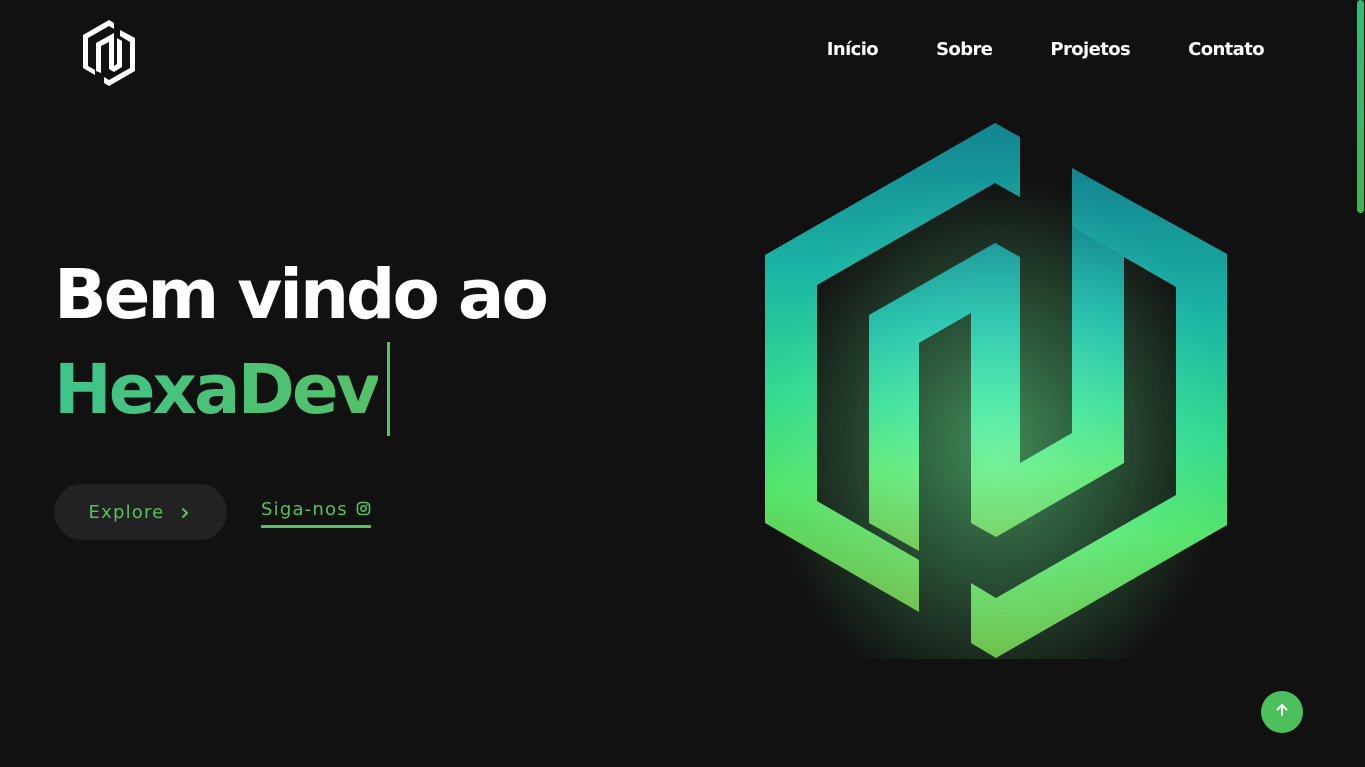 The image size is (1365, 767). What do you see at coordinates (363, 508) in the screenshot?
I see `instagram-icon` at bounding box center [363, 508].